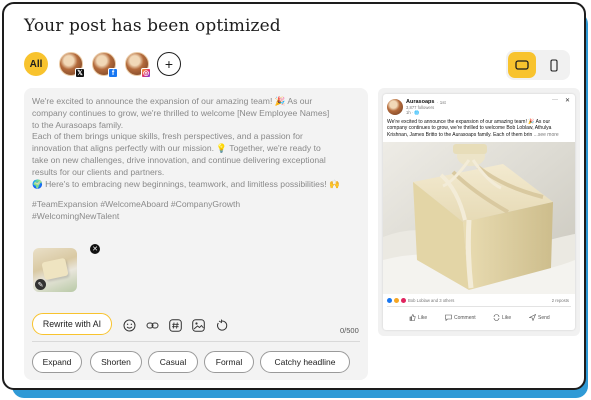 The height and width of the screenshot is (400, 591). I want to click on send-icon, so click(532, 317).